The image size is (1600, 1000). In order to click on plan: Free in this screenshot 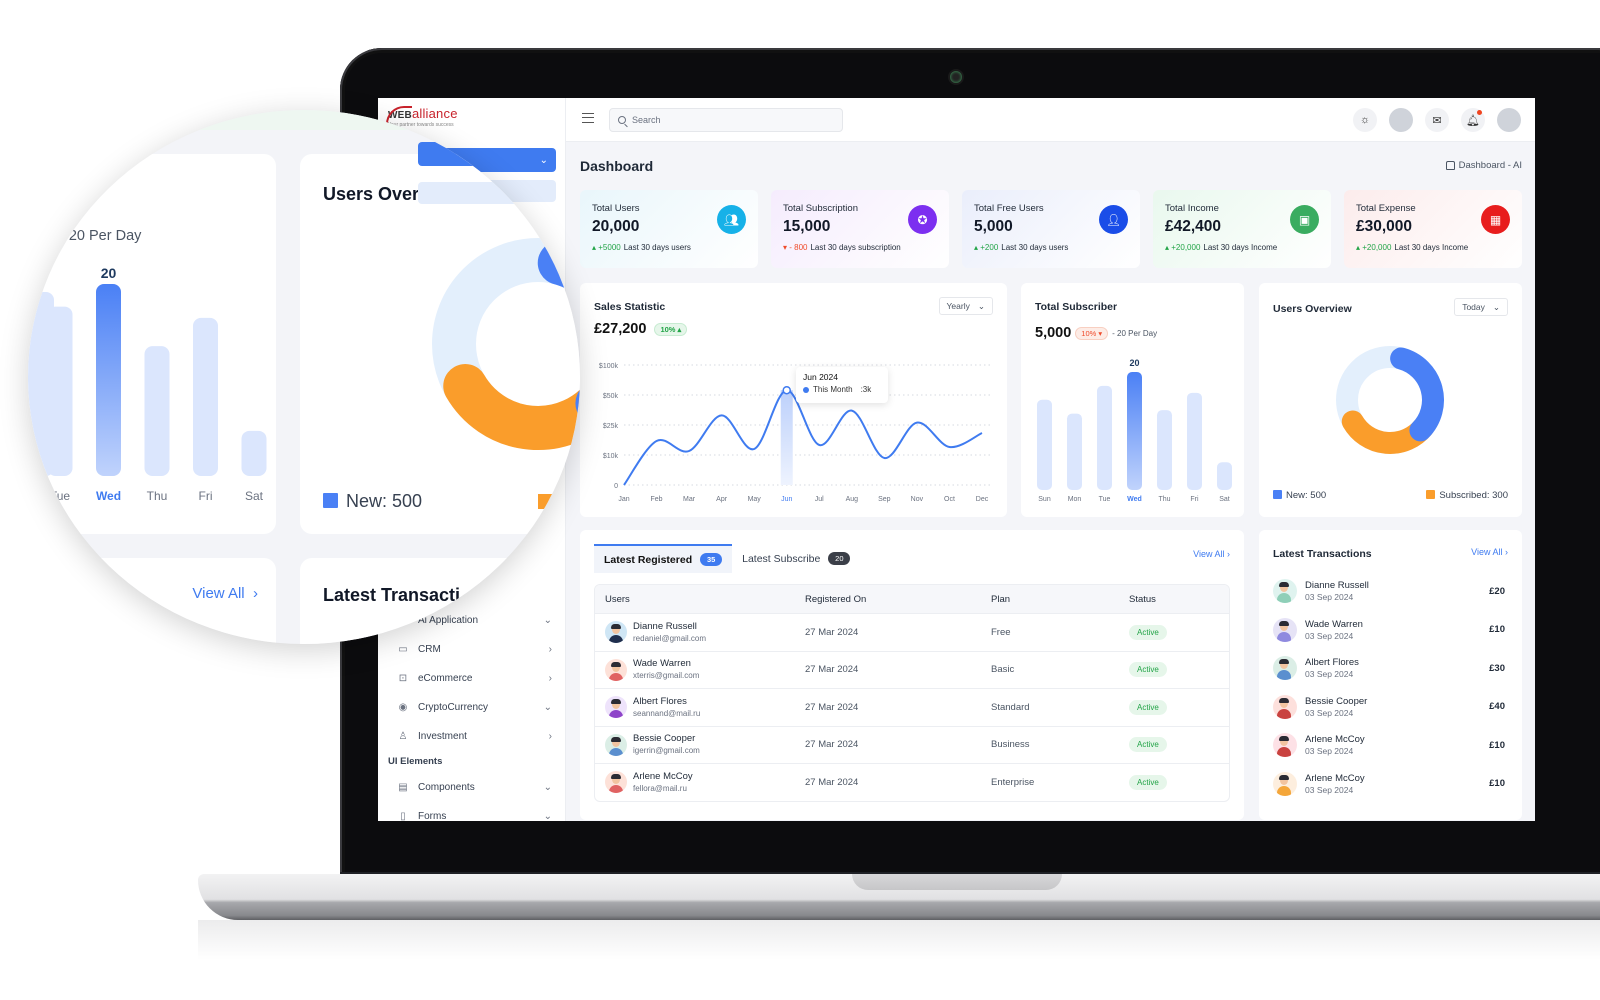, I will do `click(1001, 632)`.